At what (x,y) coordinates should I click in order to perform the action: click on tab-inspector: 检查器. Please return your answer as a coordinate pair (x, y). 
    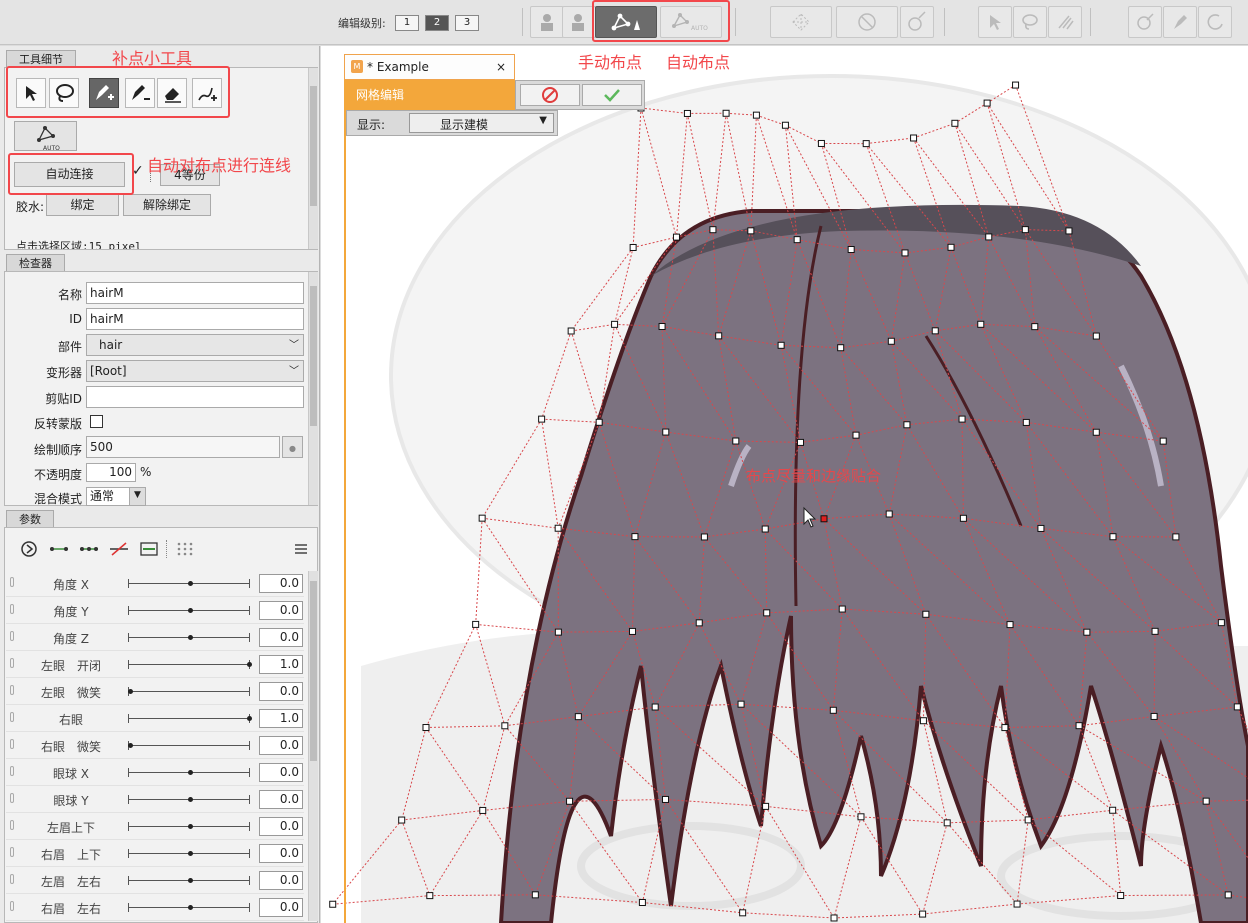
    Looking at the image, I should click on (35, 263).